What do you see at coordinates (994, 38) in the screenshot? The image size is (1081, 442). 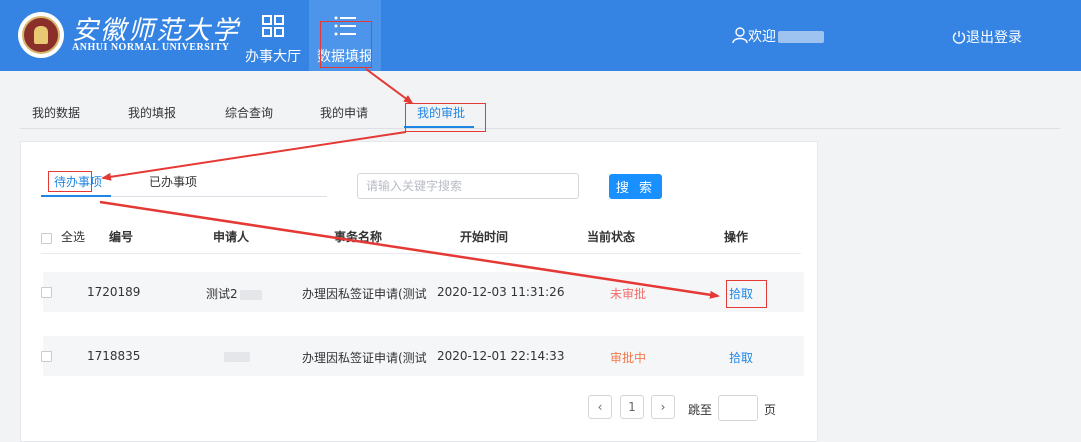 I see `logout-label: 退出登录` at bounding box center [994, 38].